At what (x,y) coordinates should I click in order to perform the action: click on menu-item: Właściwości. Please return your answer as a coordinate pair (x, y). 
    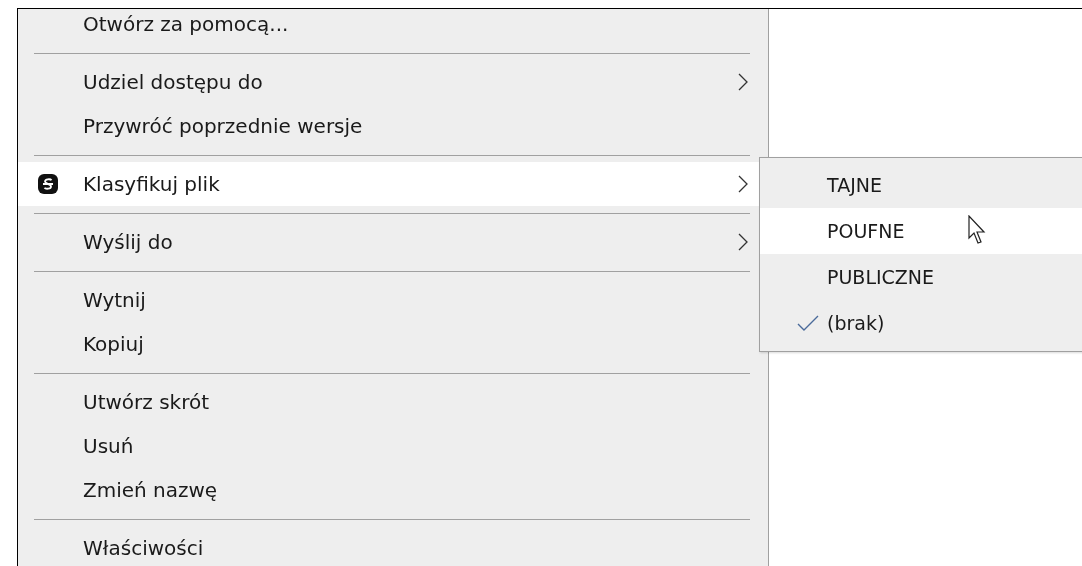
    Looking at the image, I should click on (393, 546).